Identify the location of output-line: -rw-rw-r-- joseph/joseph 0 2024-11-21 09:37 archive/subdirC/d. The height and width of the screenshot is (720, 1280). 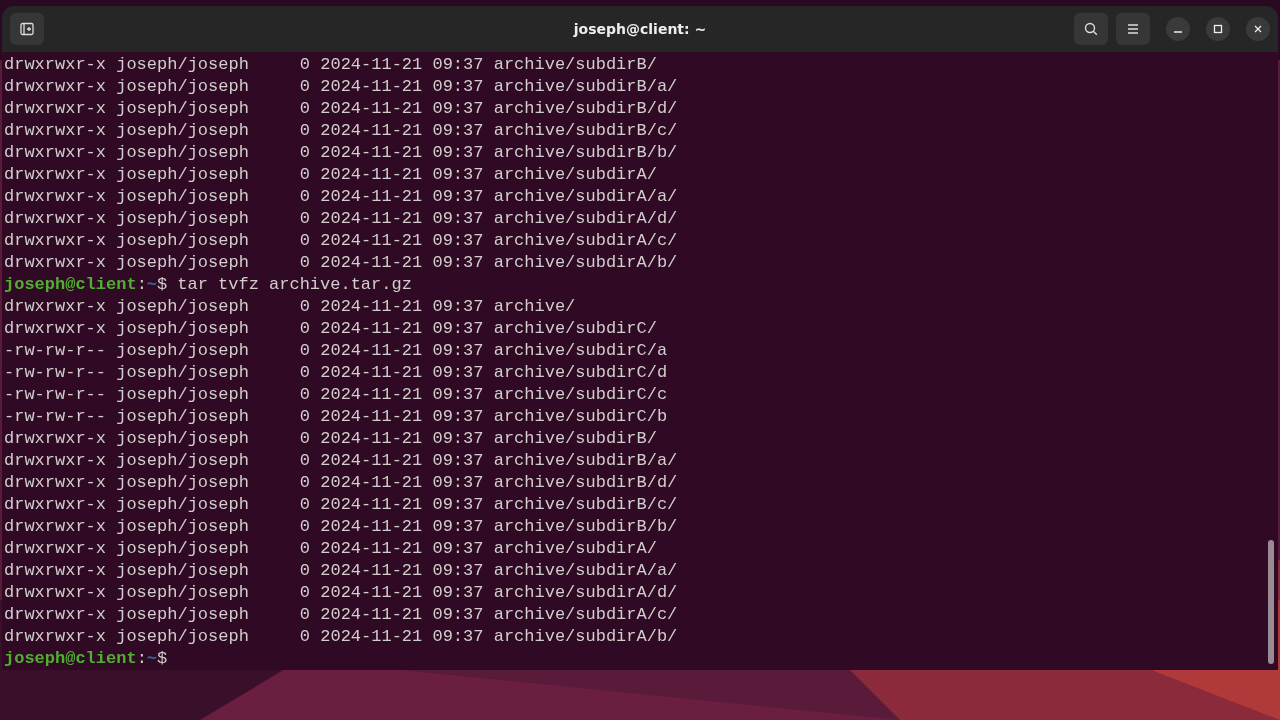
(336, 373).